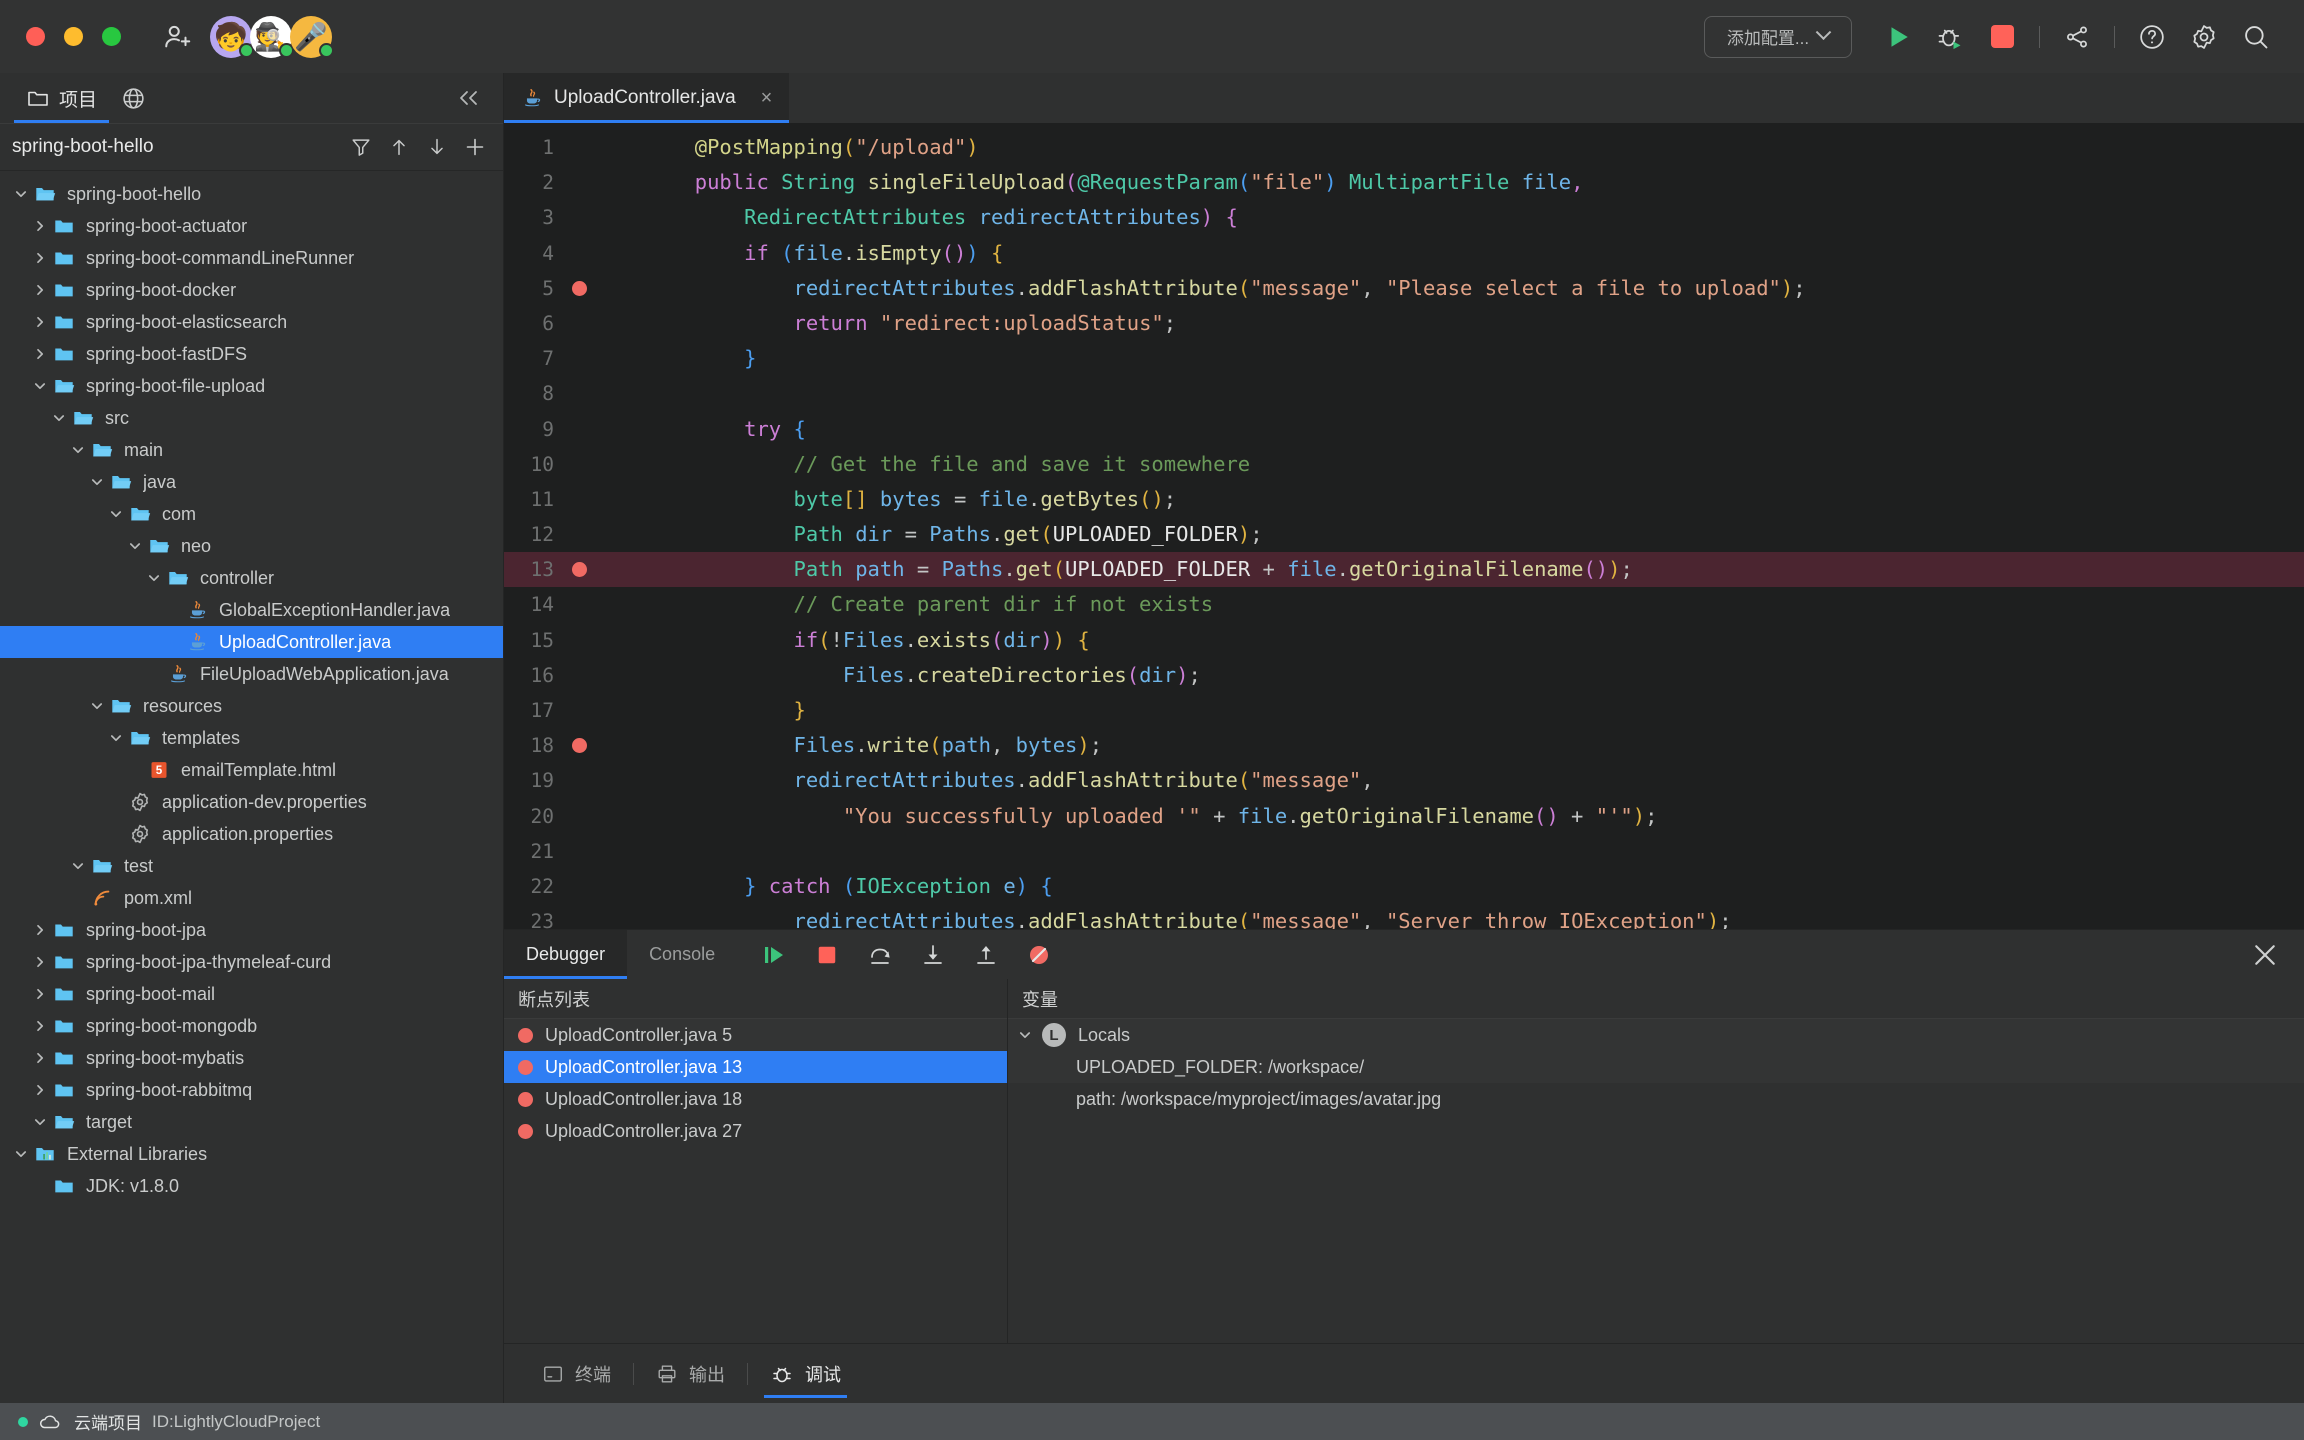 The width and height of the screenshot is (2304, 1440). What do you see at coordinates (880, 955) in the screenshot?
I see `step-over-icon` at bounding box center [880, 955].